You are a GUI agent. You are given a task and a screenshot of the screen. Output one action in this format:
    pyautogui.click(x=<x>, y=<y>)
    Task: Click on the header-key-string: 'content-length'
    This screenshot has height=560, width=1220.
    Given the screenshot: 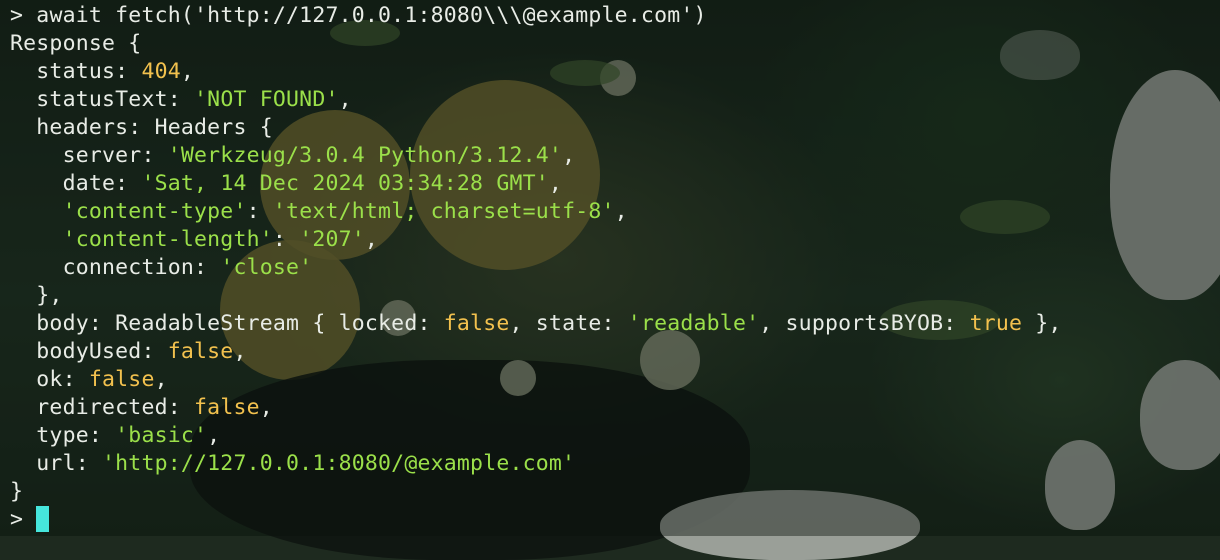 What is the action you would take?
    pyautogui.click(x=167, y=239)
    